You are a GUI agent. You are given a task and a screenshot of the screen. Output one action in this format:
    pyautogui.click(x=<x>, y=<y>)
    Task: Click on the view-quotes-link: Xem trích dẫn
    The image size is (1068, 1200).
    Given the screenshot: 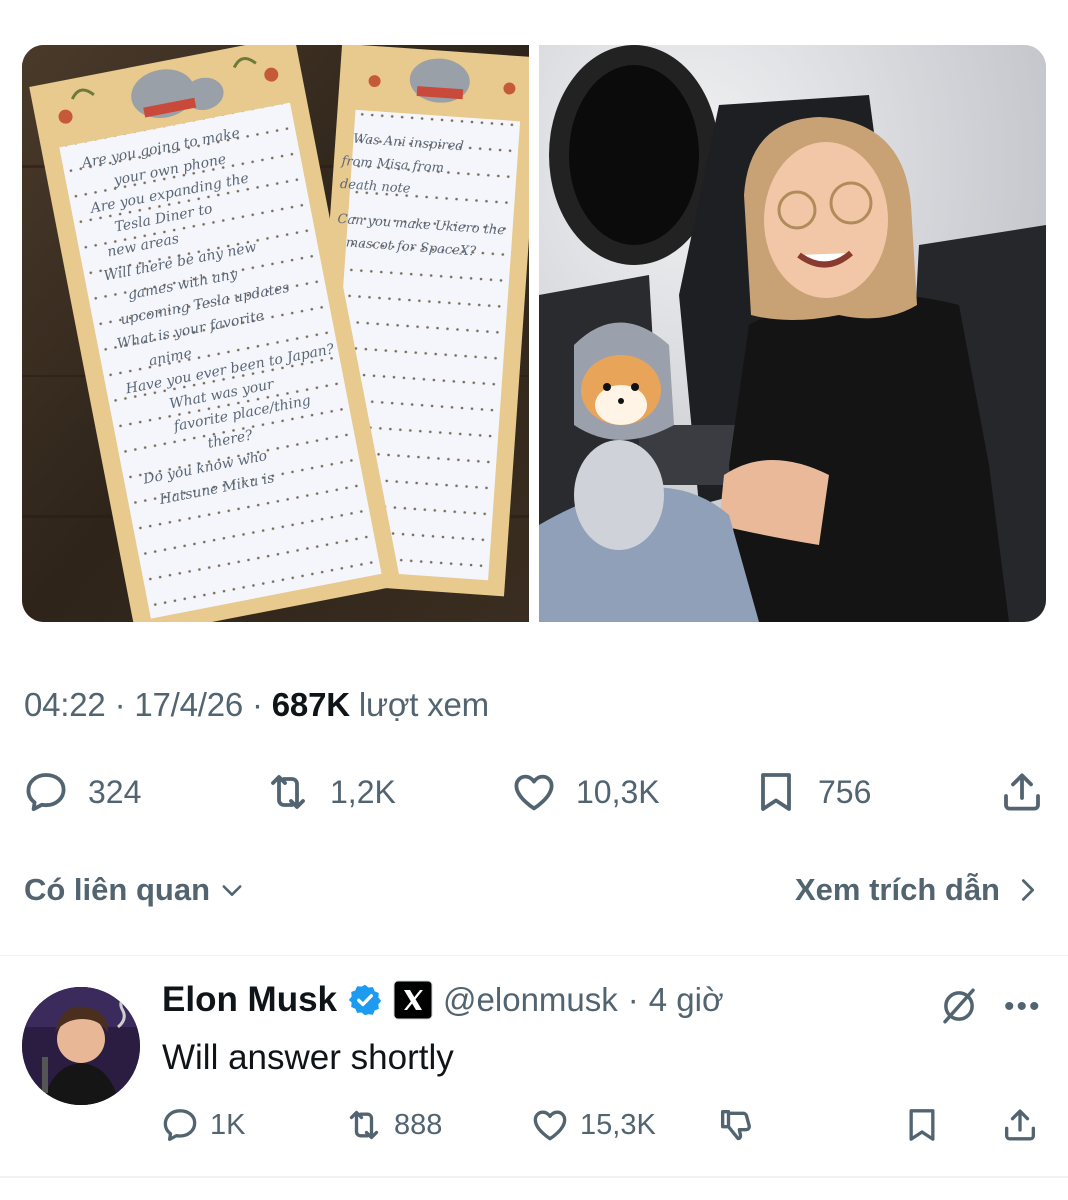 What is the action you would take?
    pyautogui.click(x=917, y=890)
    